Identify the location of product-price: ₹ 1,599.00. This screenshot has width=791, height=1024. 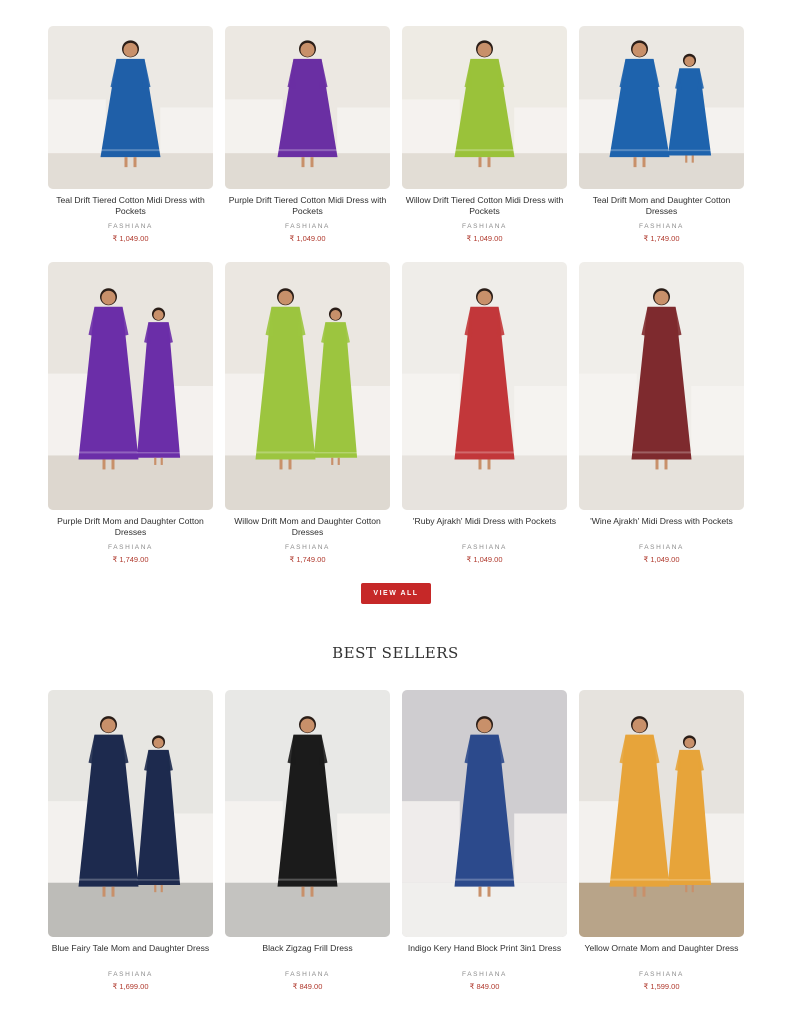
(661, 986).